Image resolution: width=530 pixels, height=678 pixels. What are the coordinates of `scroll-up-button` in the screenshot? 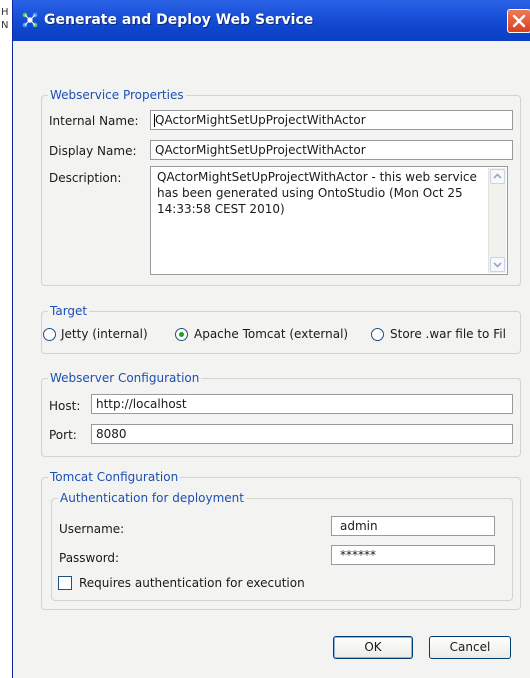 It's located at (497, 176).